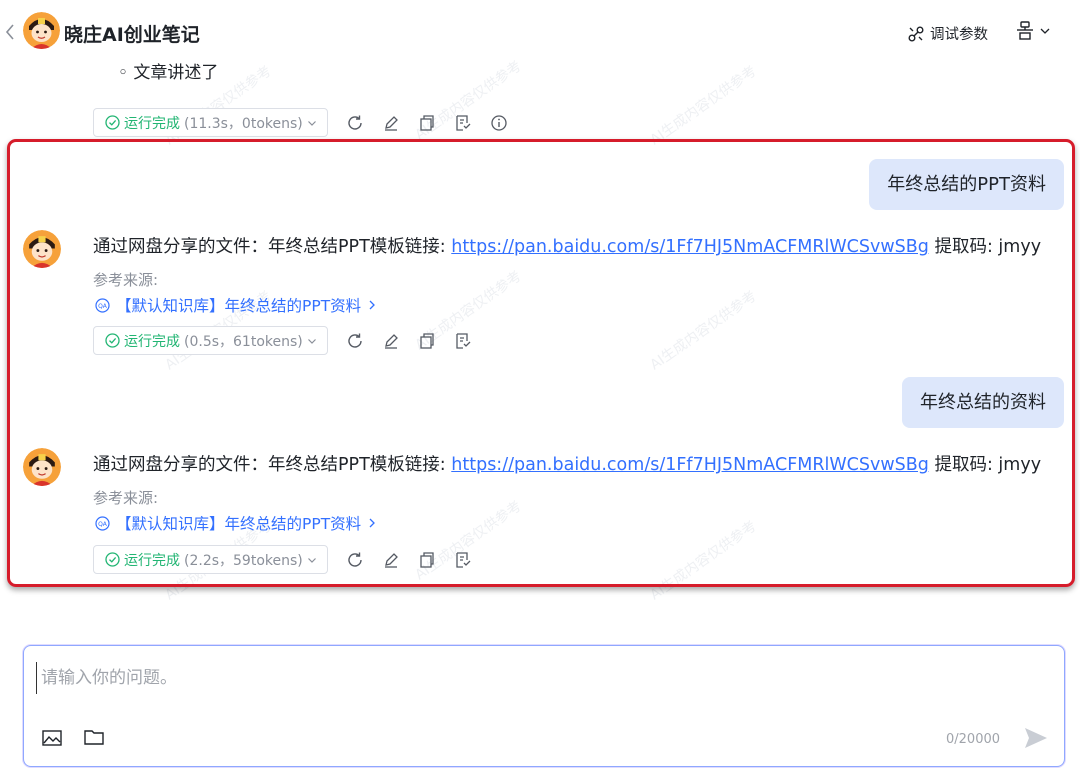 The width and height of the screenshot is (1080, 774). Describe the element at coordinates (132, 35) in the screenshot. I see `app-title: 晓庄AI创业笔记` at that location.